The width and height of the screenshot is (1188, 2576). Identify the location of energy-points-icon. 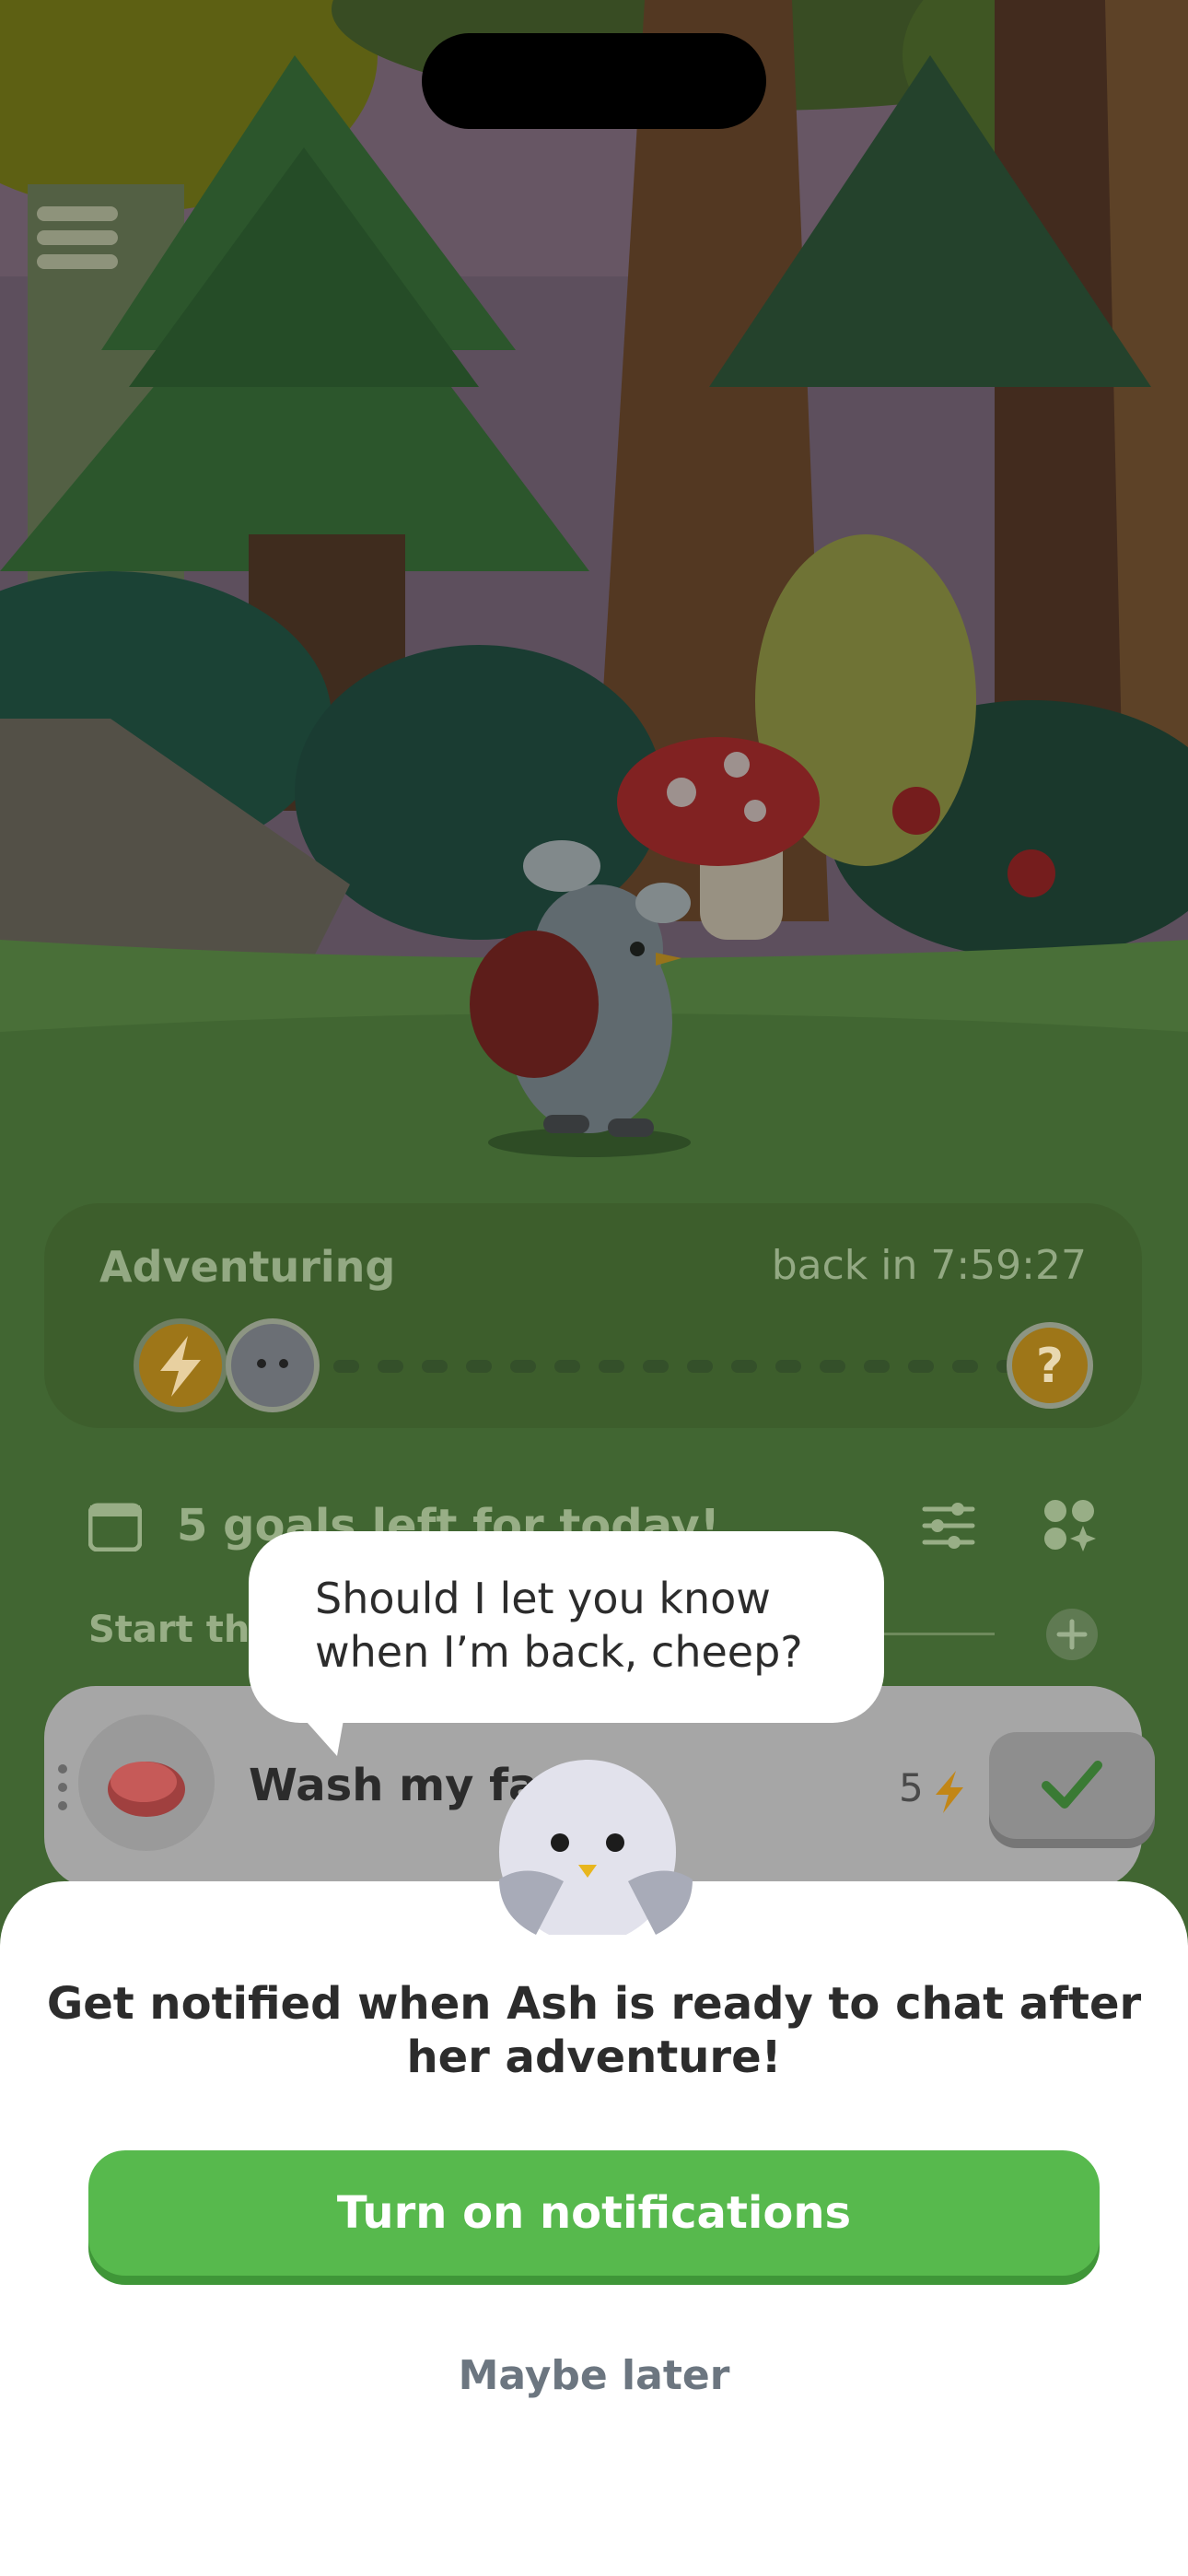
(949, 1792).